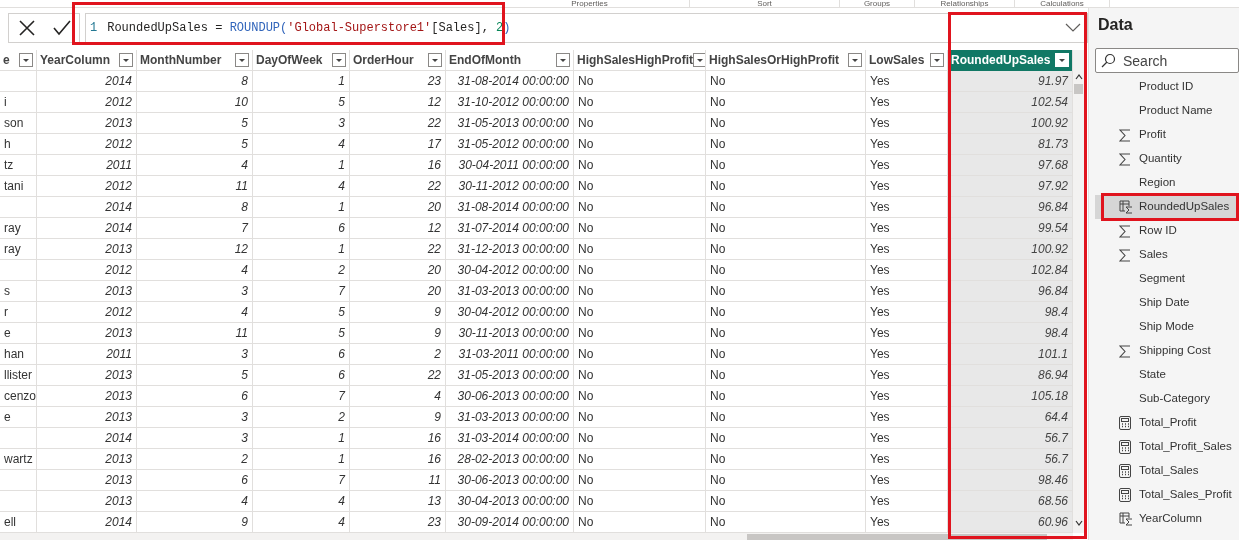 This screenshot has height=540, width=1239. Describe the element at coordinates (398, 522) in the screenshot. I see `table-cell: 23` at that location.